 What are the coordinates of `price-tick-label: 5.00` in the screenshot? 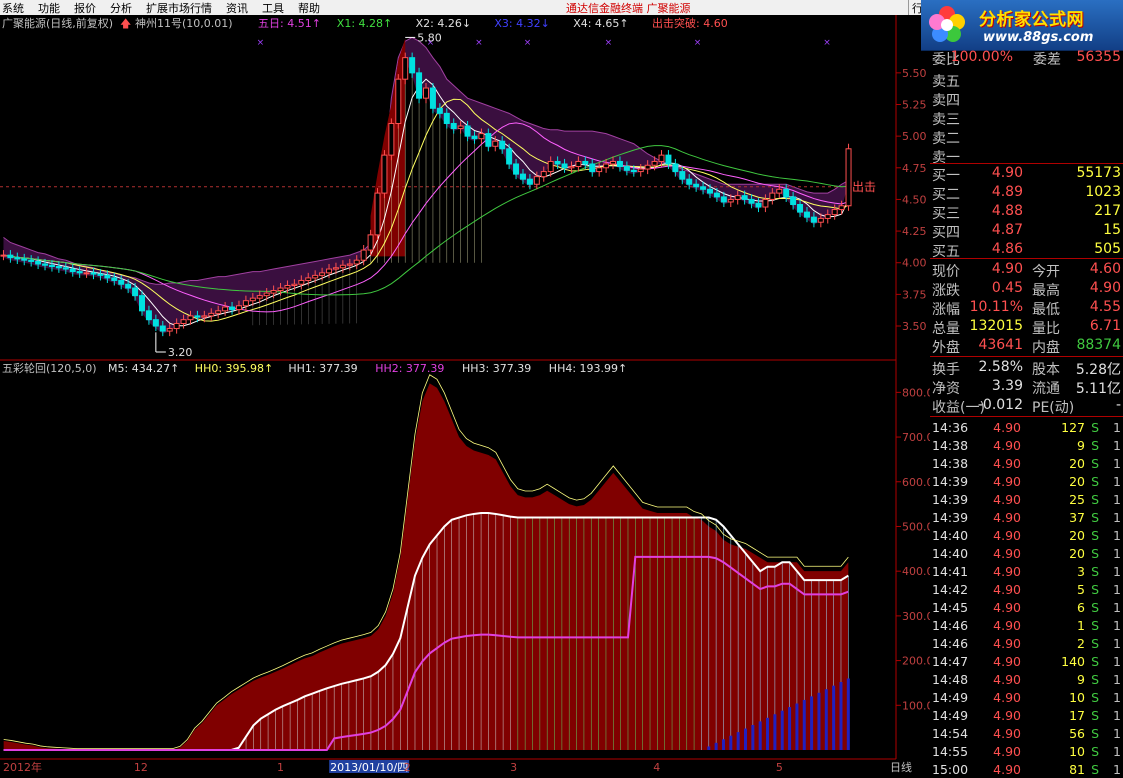 It's located at (914, 136).